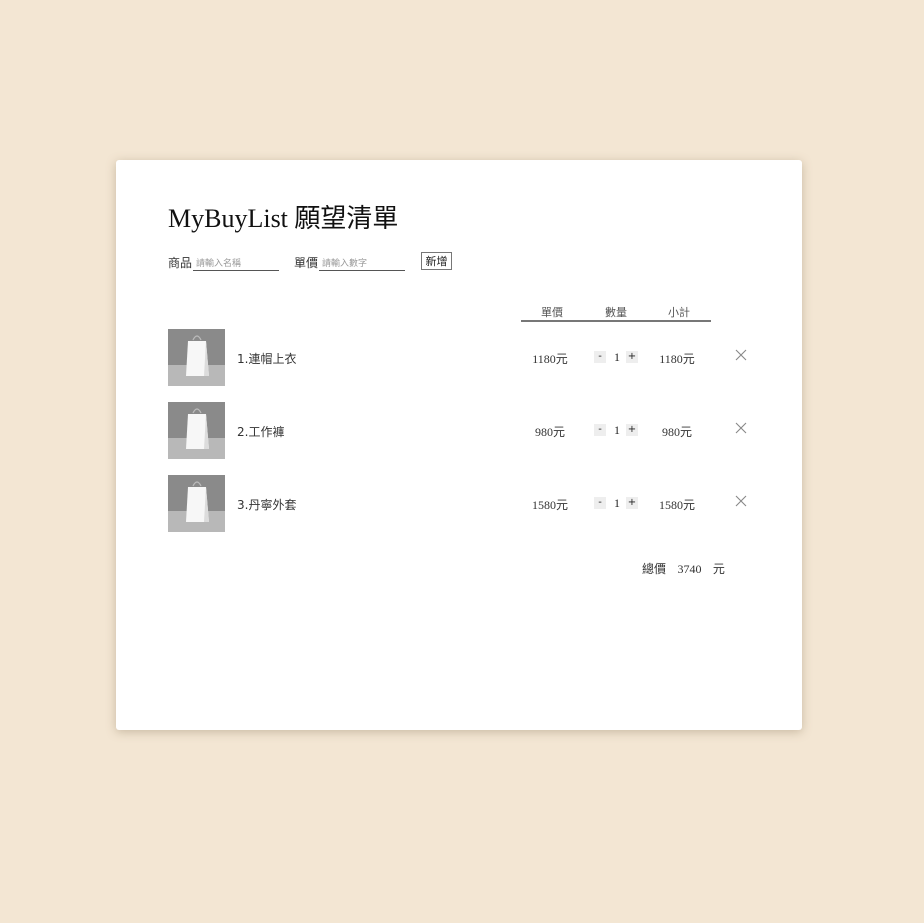 The width and height of the screenshot is (924, 923). Describe the element at coordinates (436, 261) in the screenshot. I see `add-button: 新增` at that location.